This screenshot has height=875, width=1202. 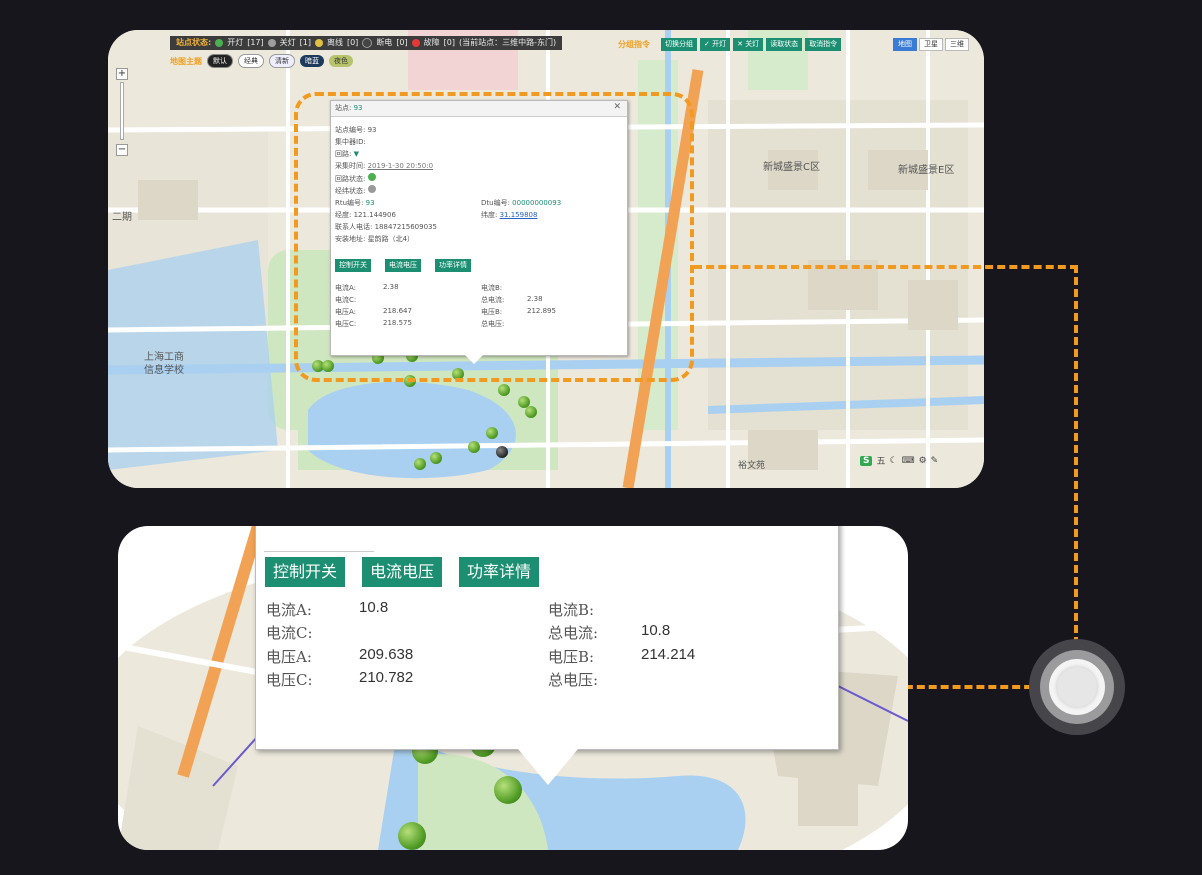 I want to click on status-fault-icon, so click(x=415, y=43).